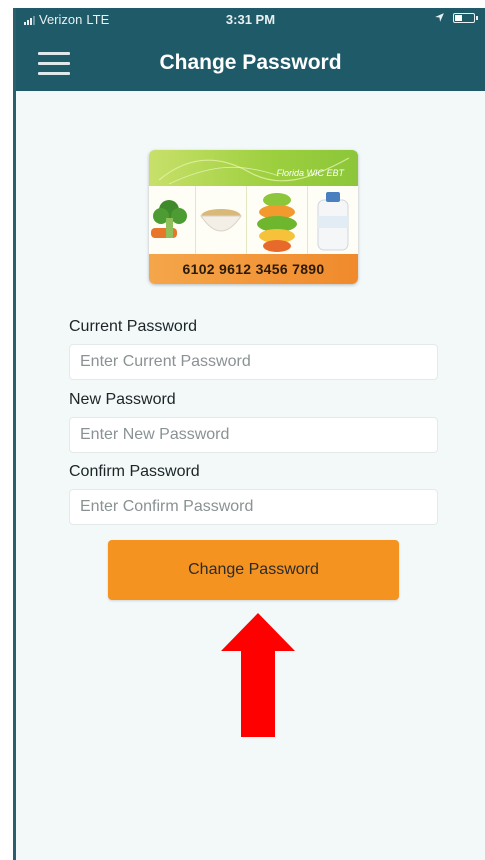 This screenshot has height=860, width=485. Describe the element at coordinates (465, 17) in the screenshot. I see `battery-icon` at that location.